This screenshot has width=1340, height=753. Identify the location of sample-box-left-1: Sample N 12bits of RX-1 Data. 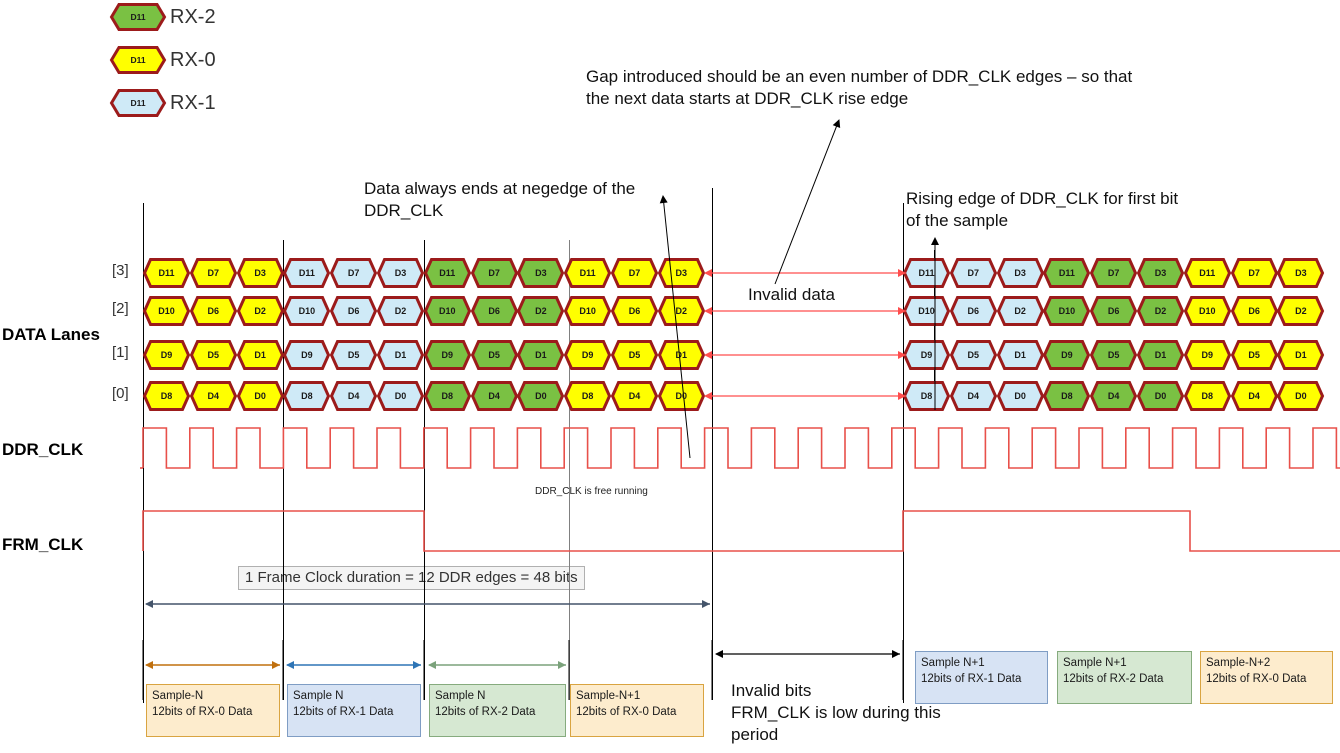
(354, 710).